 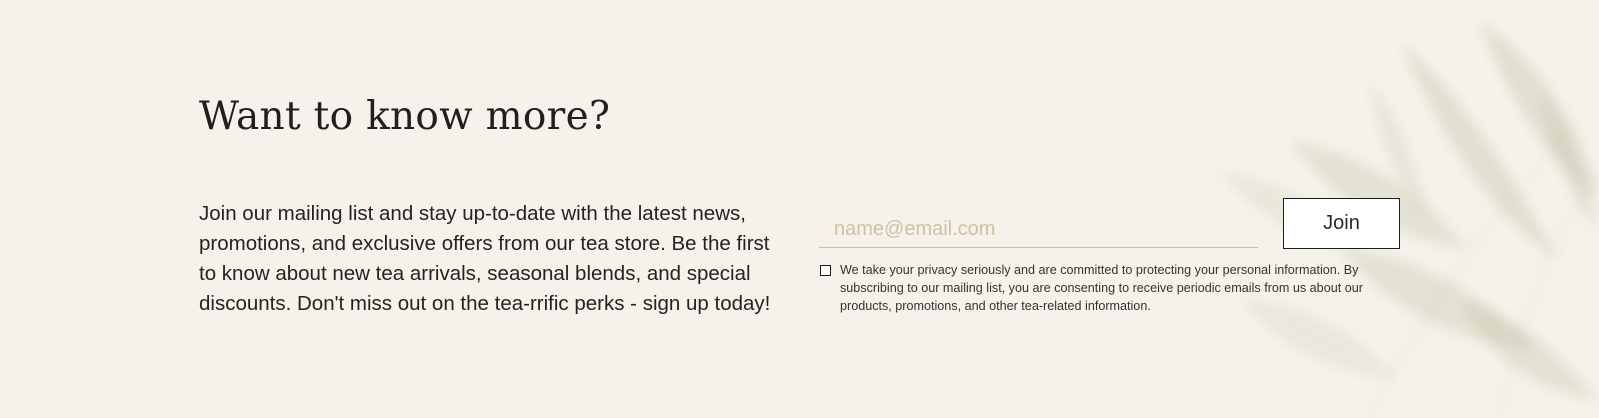 I want to click on email-field, so click(x=1038, y=230).